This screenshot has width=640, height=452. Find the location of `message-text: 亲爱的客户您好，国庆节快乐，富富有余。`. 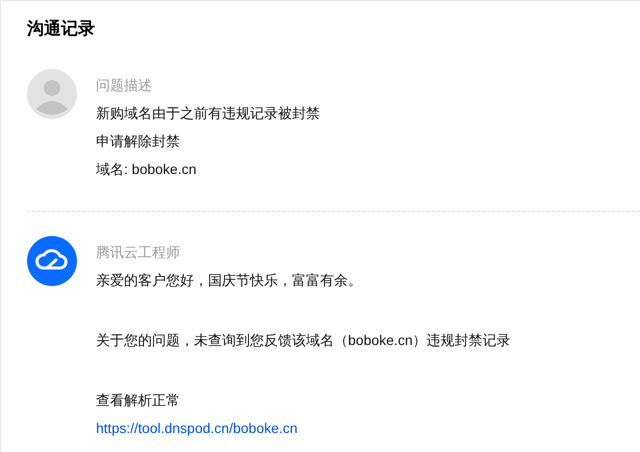

message-text: 亲爱的客户您好，国庆节快乐，富富有余。 is located at coordinates (229, 280).